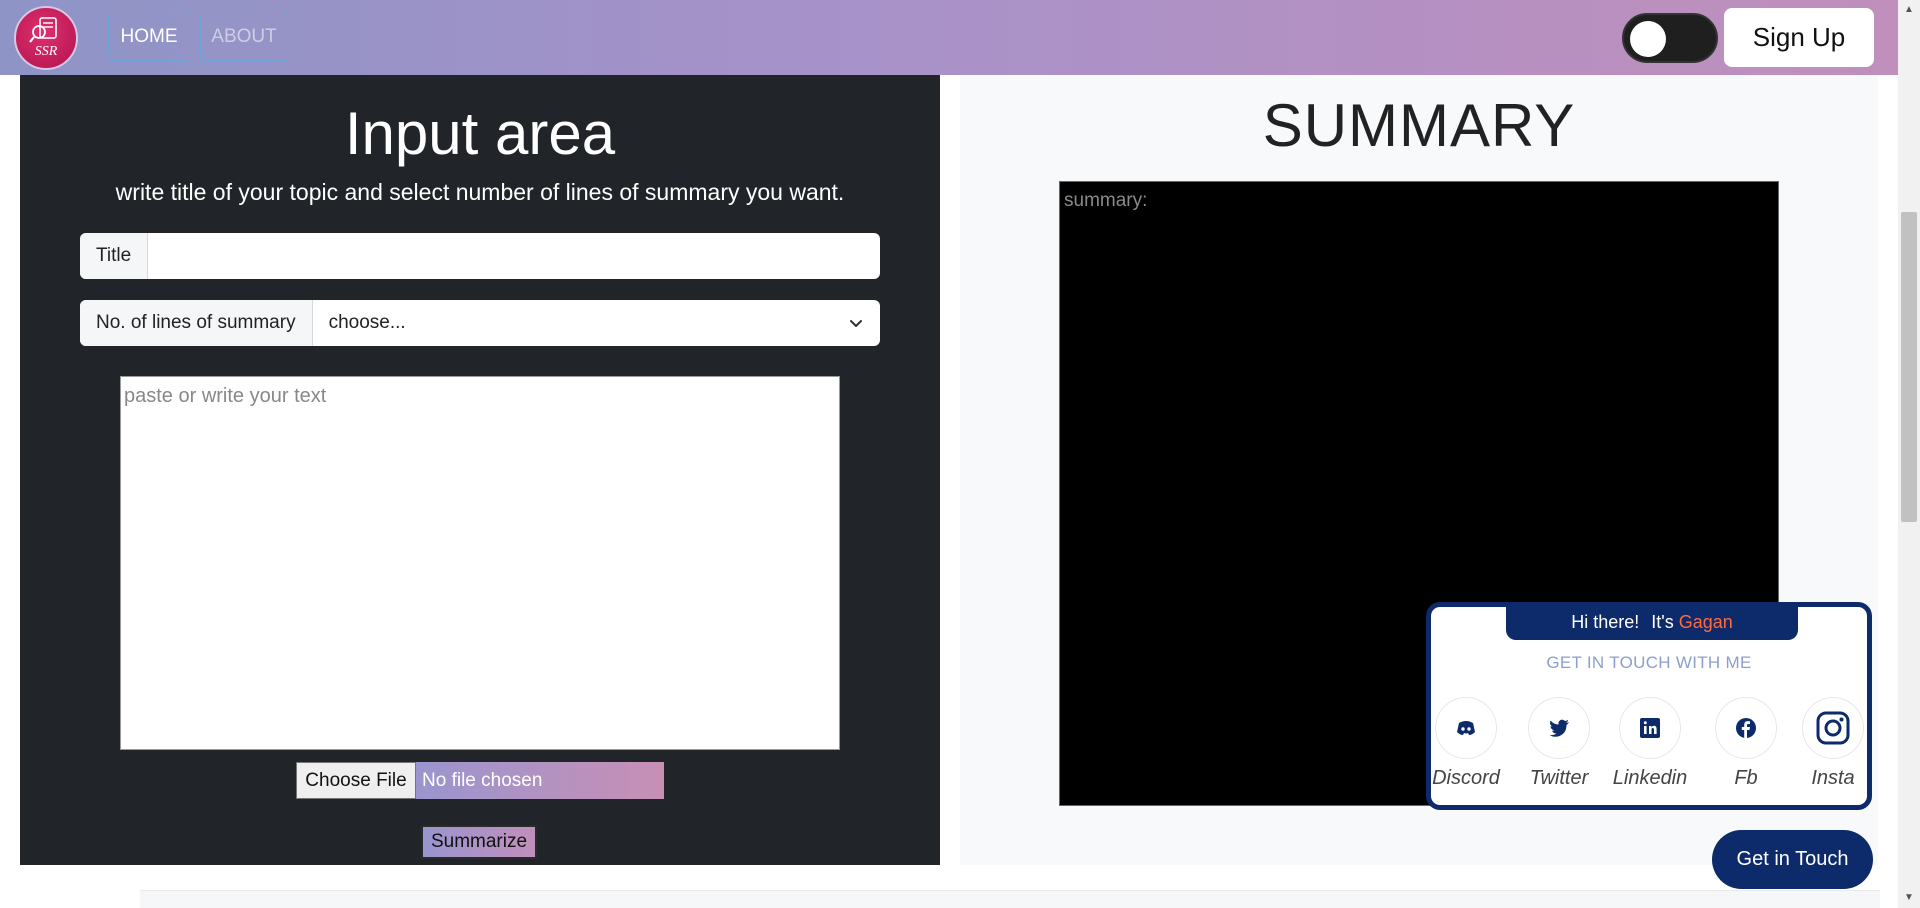 Image resolution: width=1920 pixels, height=908 pixels. Describe the element at coordinates (149, 37) in the screenshot. I see `nav-home-link: HOME` at that location.